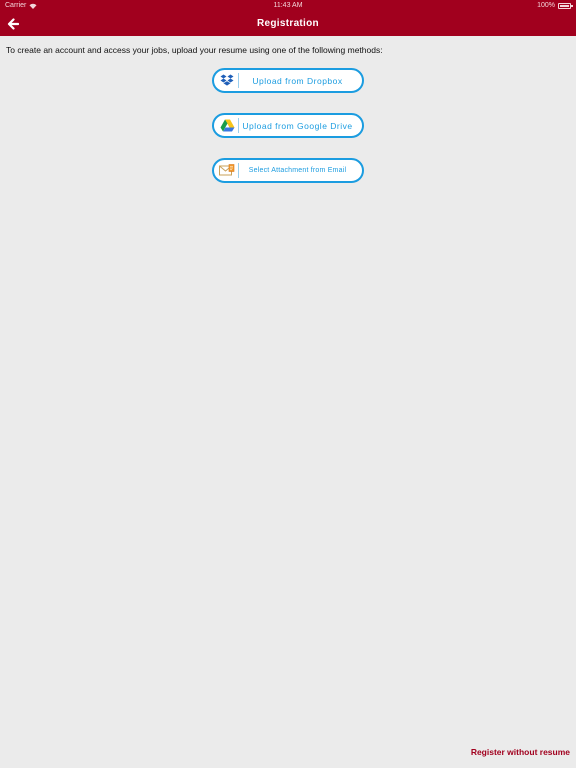  What do you see at coordinates (297, 170) in the screenshot?
I see `select-email-attachment-label: Select Attachment from Email` at bounding box center [297, 170].